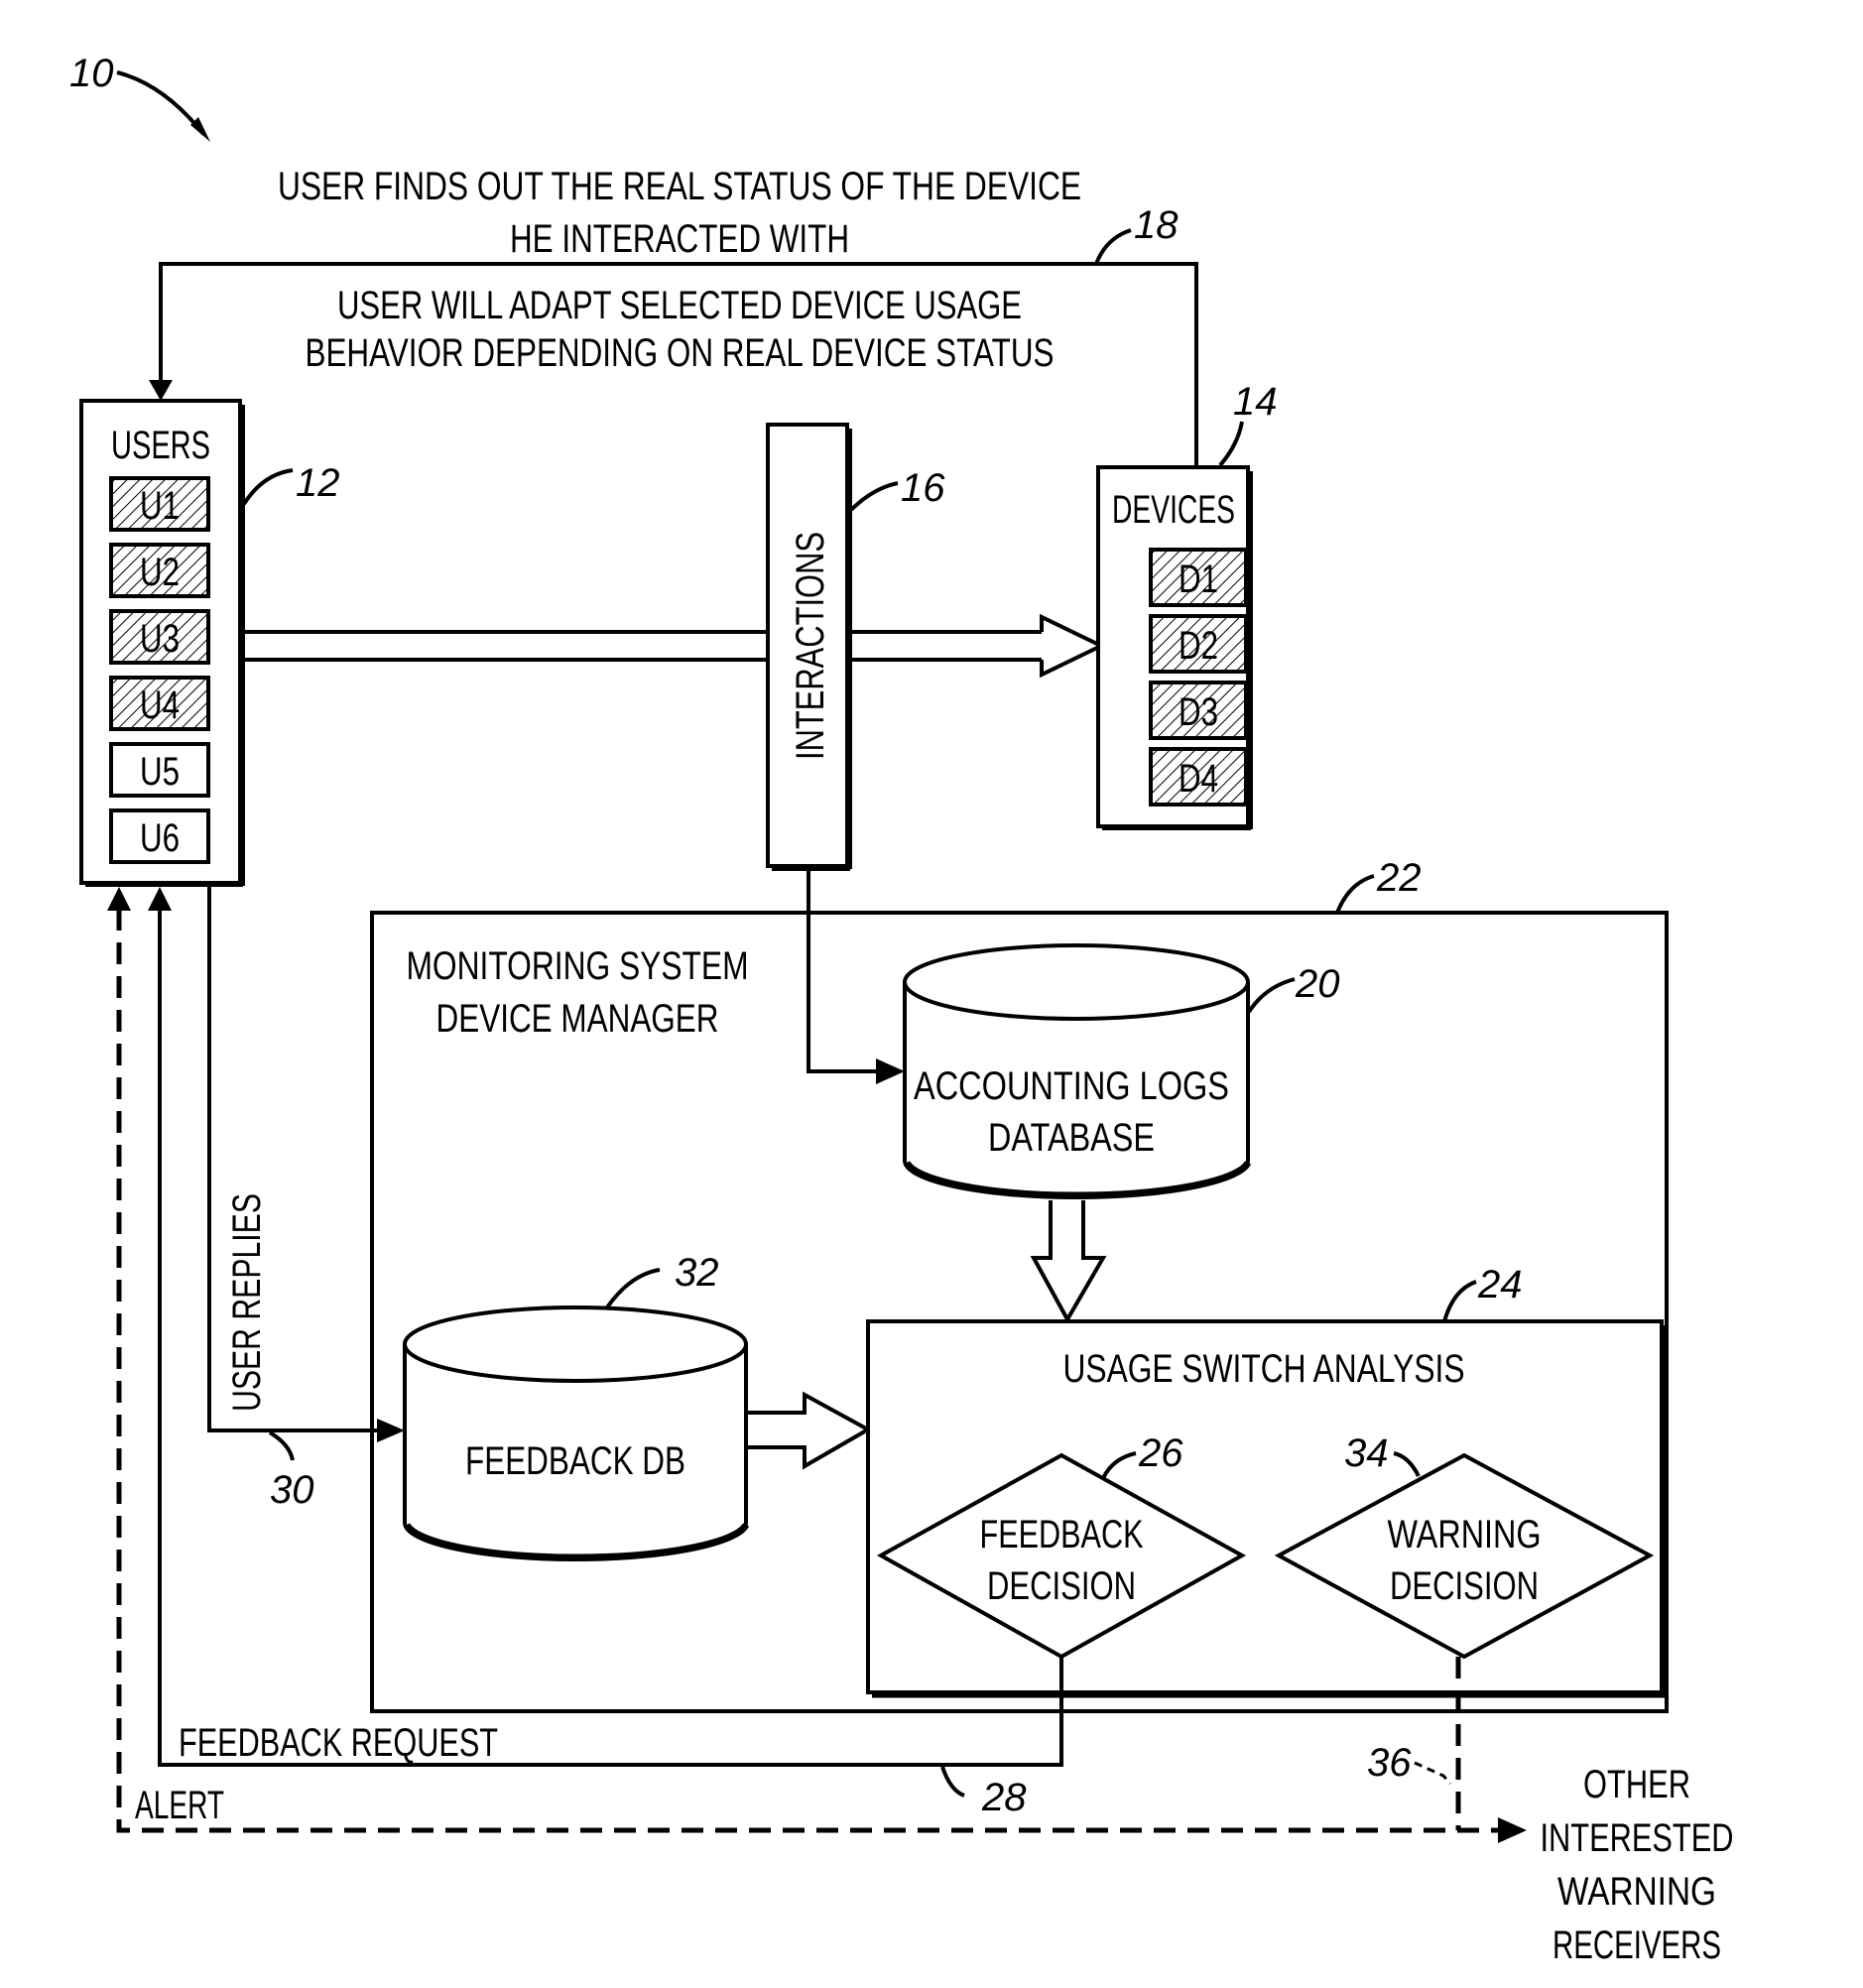  I want to click on analysis-leader, so click(1459, 1301).